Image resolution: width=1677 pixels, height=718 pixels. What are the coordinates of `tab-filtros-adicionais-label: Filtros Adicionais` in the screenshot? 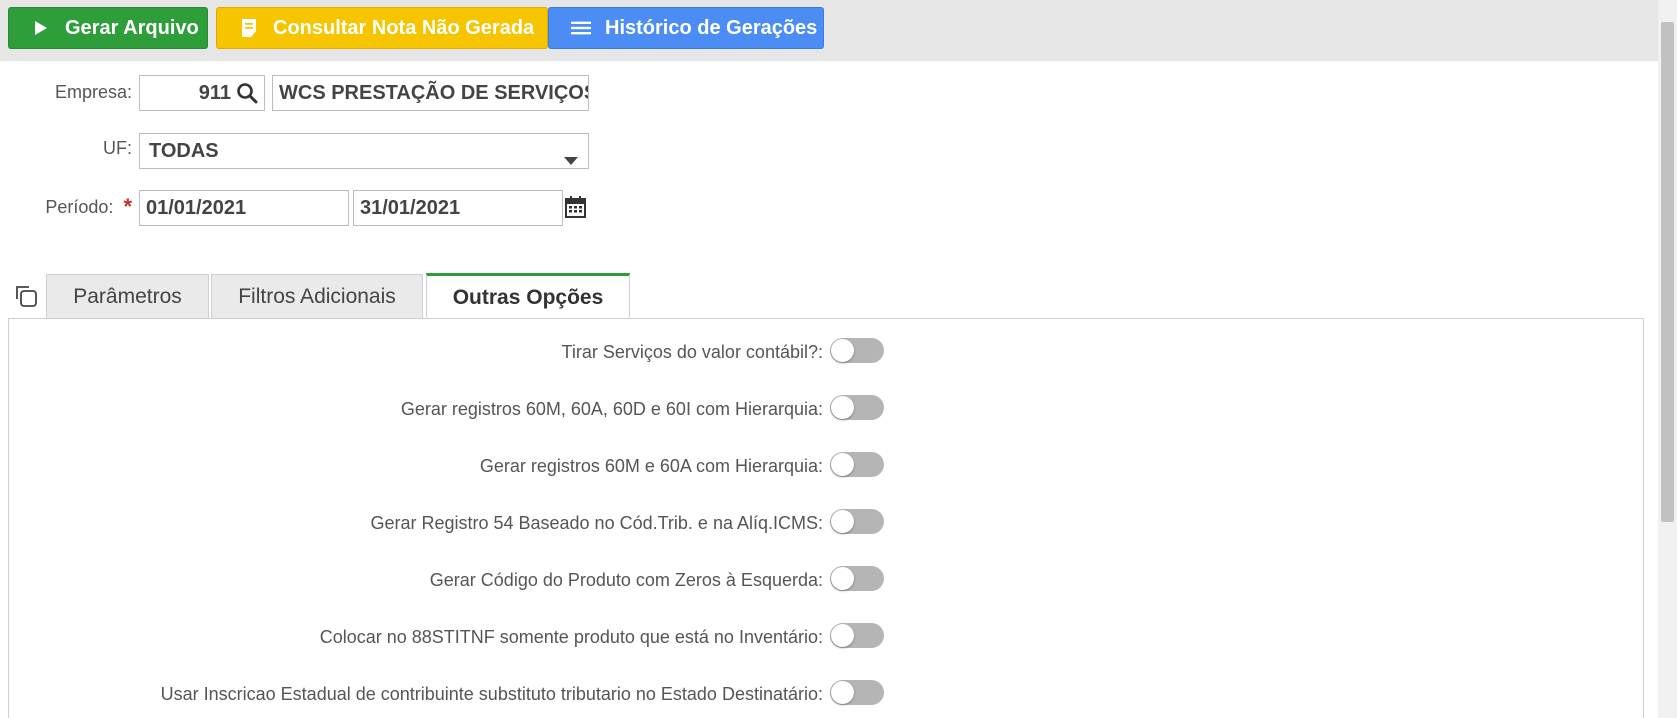 It's located at (317, 296).